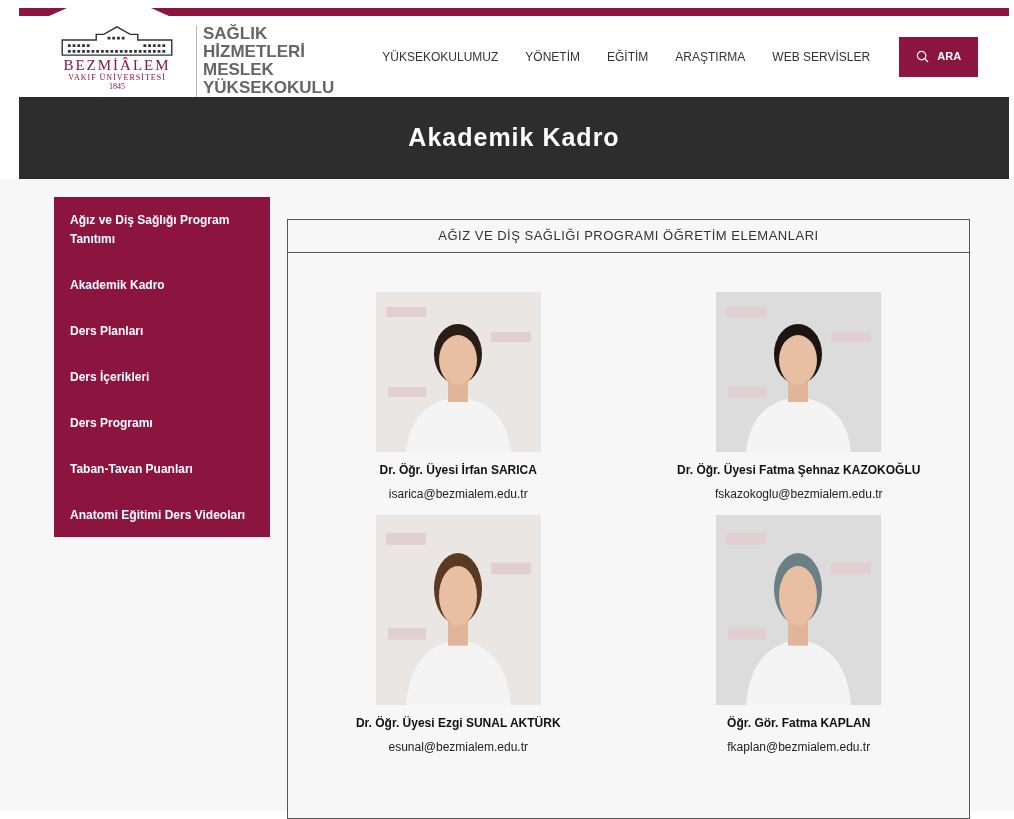  Describe the element at coordinates (162, 469) in the screenshot. I see `sidebar-link: Taban-Tavan Puanları` at that location.